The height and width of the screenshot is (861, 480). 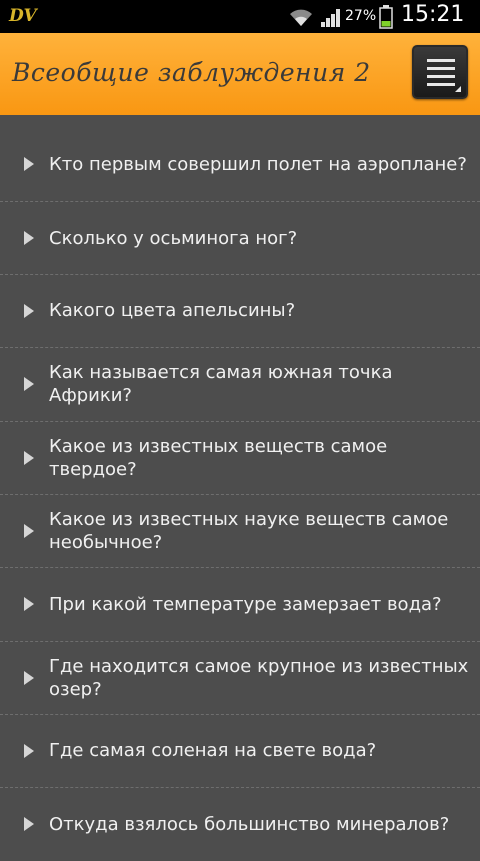 I want to click on list-item: Кто первым совершил полет на аэроплане?, so click(x=240, y=165).